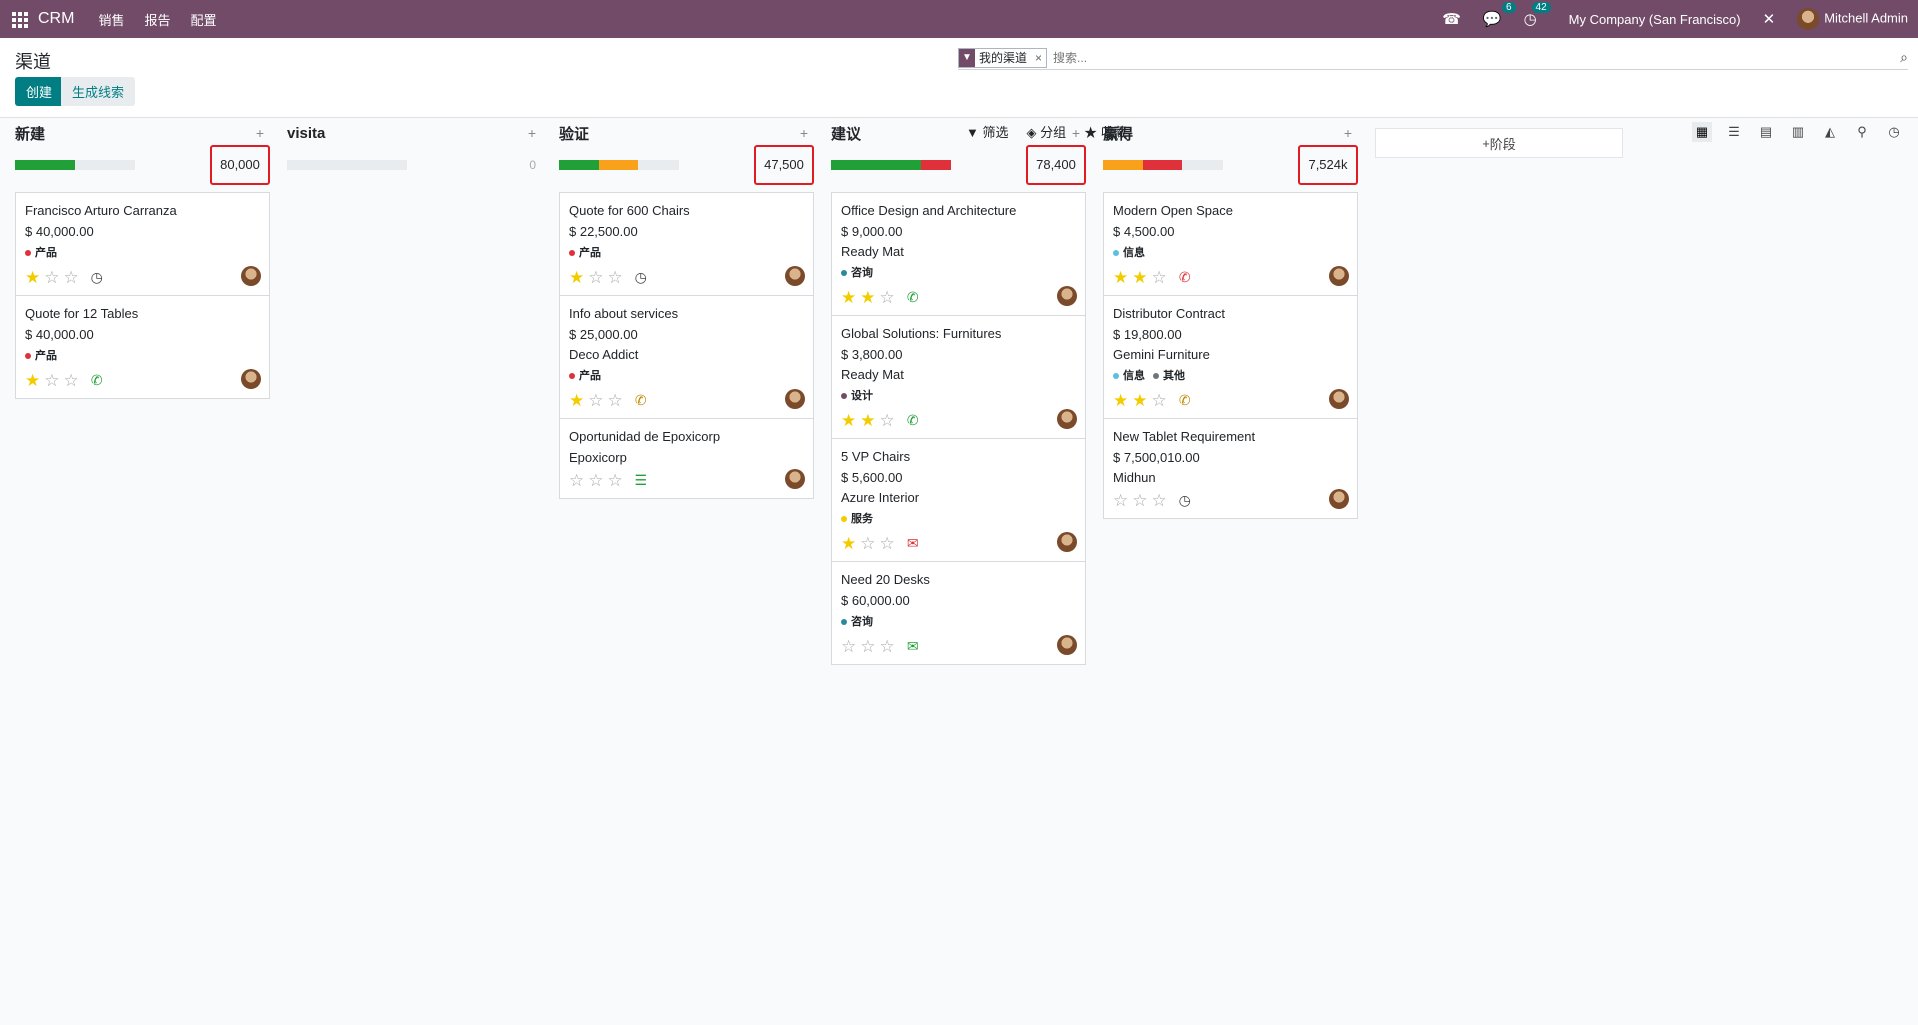  I want to click on user-menu: Mitchell Admin, so click(1852, 19).